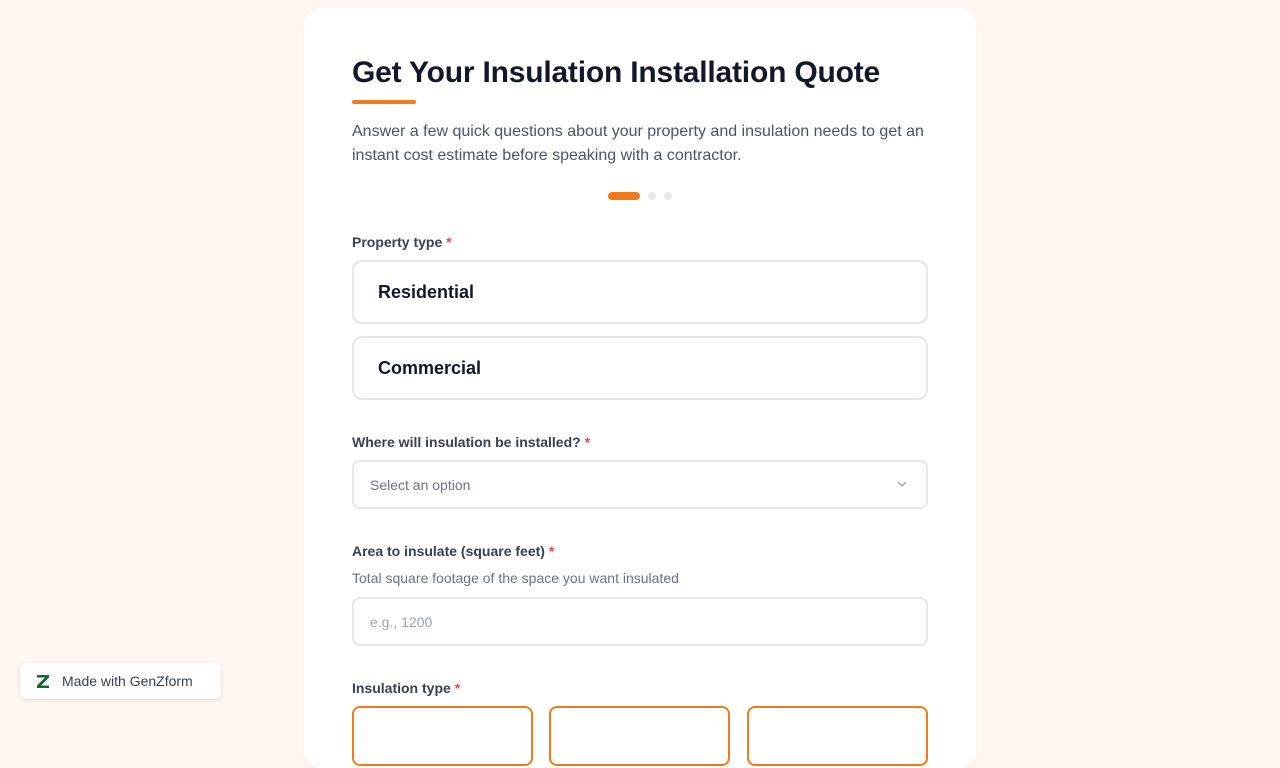  I want to click on property-type-label-text: Property type, so click(397, 242).